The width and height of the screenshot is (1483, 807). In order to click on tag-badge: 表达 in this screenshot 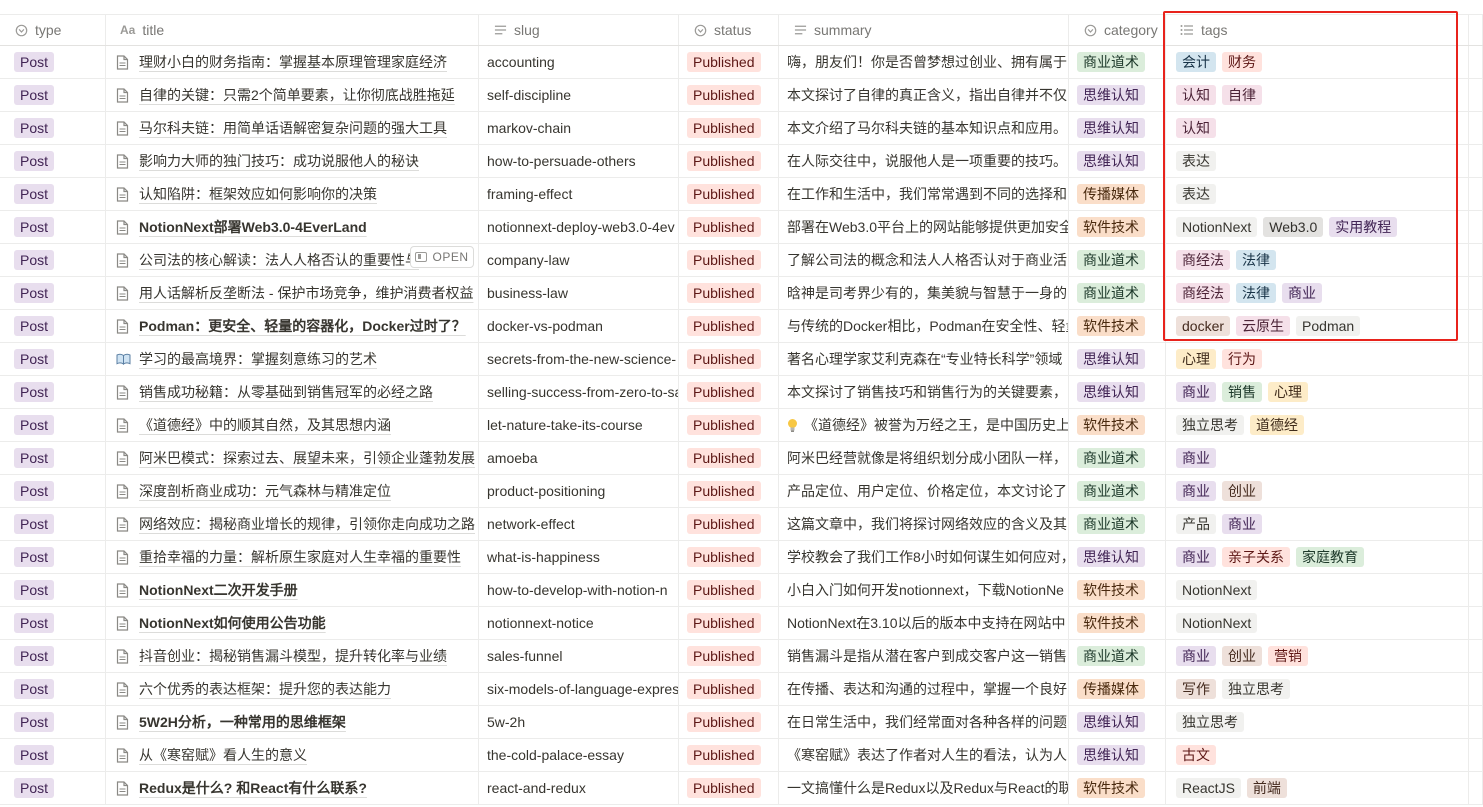, I will do `click(1196, 161)`.